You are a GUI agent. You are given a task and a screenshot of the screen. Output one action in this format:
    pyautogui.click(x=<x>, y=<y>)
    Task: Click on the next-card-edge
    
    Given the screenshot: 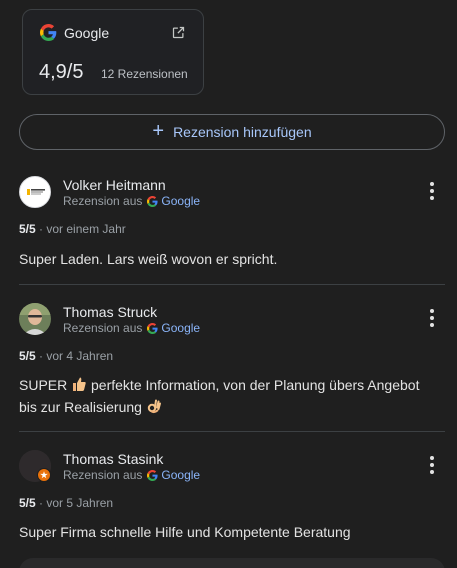 What is the action you would take?
    pyautogui.click(x=232, y=563)
    